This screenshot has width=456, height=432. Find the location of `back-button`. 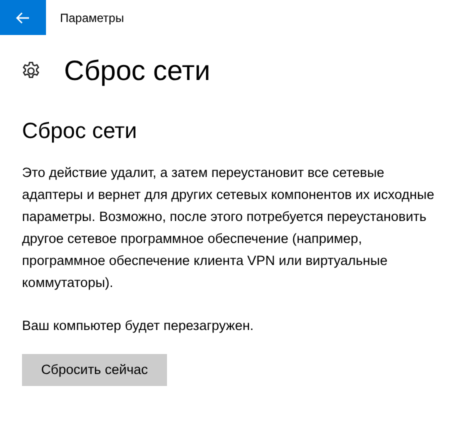

back-button is located at coordinates (23, 17).